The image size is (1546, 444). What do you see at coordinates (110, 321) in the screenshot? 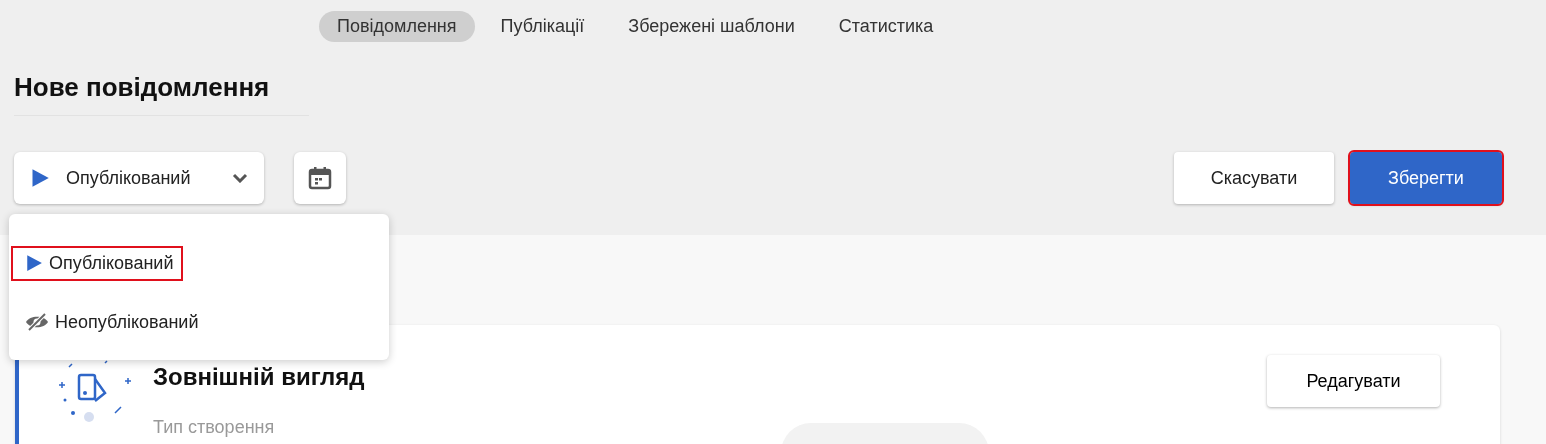
I see `status-option: Неопублікований` at bounding box center [110, 321].